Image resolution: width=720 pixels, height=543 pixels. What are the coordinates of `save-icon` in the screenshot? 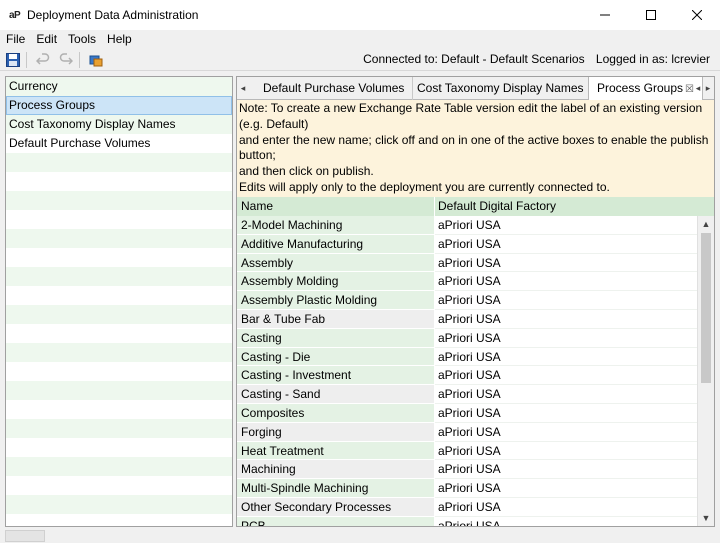 It's located at (13, 59).